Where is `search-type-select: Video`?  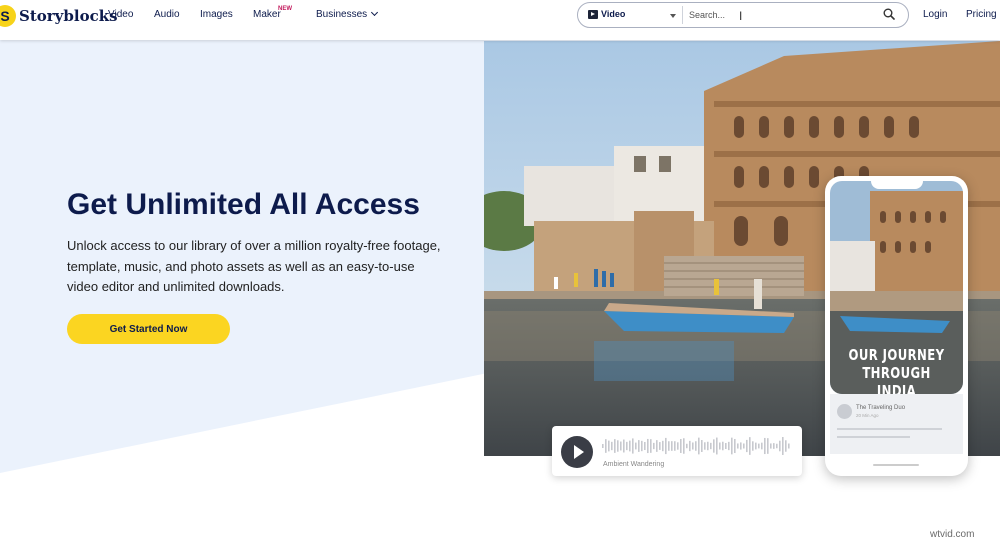
search-type-select: Video is located at coordinates (606, 14).